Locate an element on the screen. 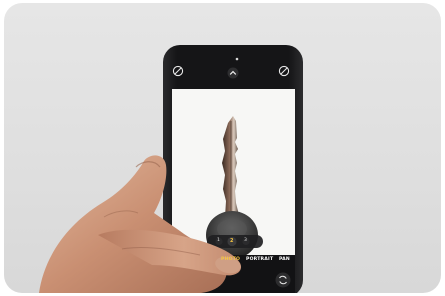  zoom-option-1: 1 is located at coordinates (218, 240).